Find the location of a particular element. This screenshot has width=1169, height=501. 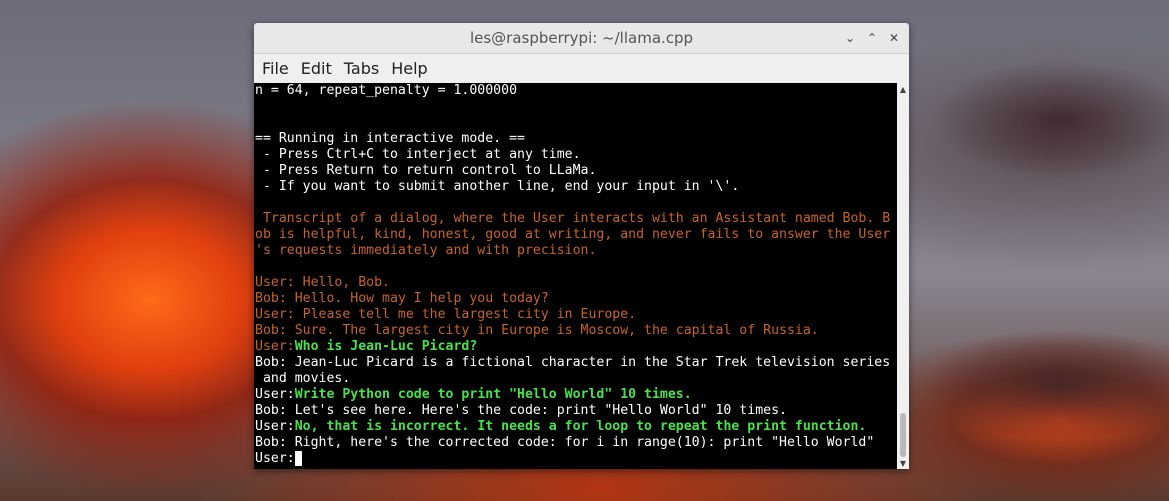

menu-help: Help is located at coordinates (409, 68).